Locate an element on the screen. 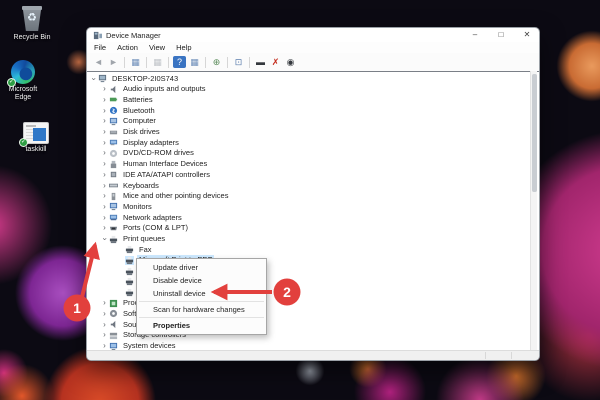 The image size is (600, 400). storage-icon is located at coordinates (113, 335).